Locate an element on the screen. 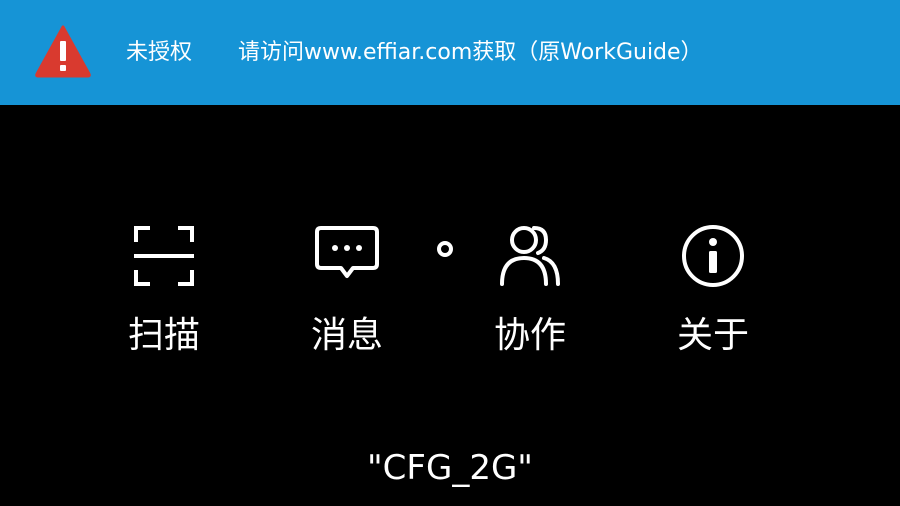 The width and height of the screenshot is (900, 506). status-dot-icon is located at coordinates (445, 249).